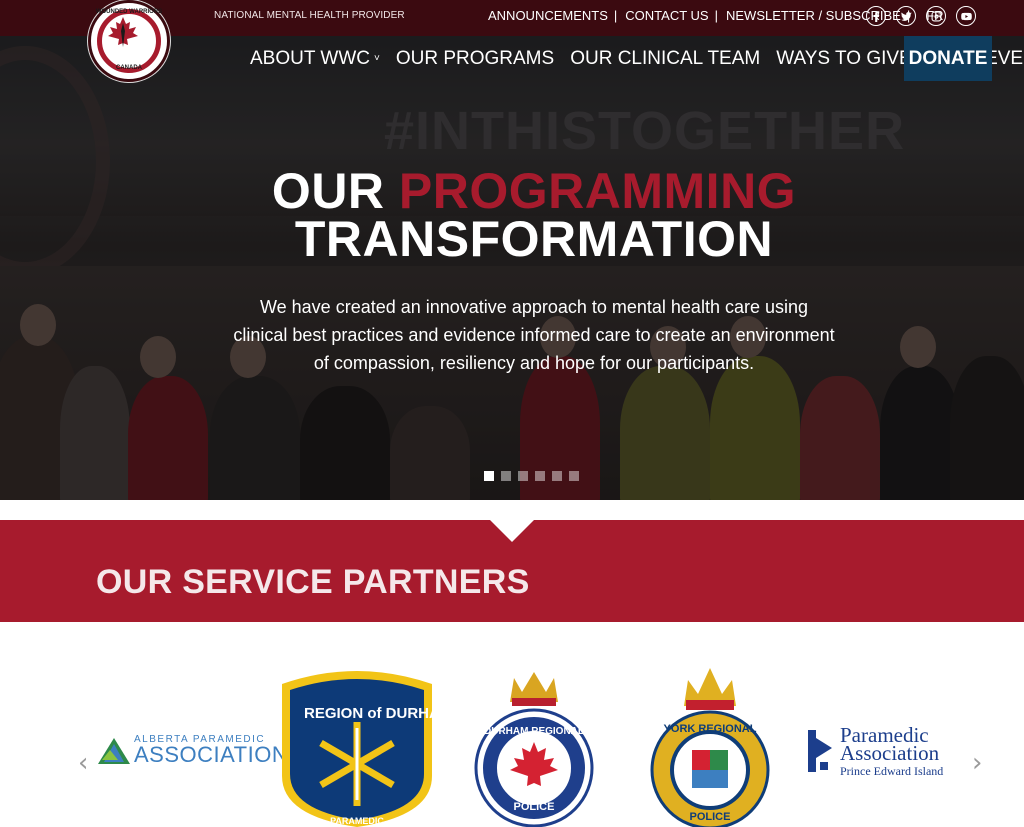 This screenshot has width=1024, height=827. I want to click on instagram-icon, so click(936, 16).